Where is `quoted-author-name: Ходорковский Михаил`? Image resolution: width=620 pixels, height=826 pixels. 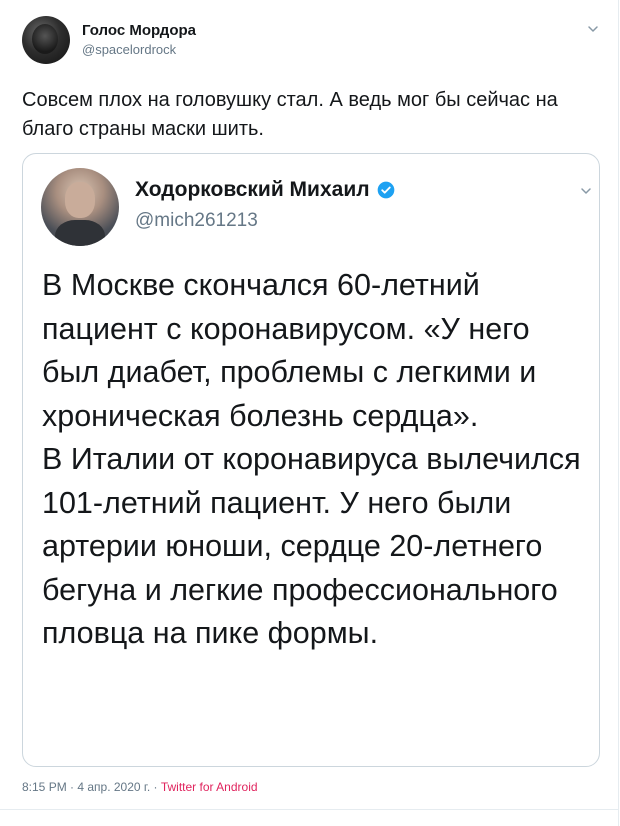 quoted-author-name: Ходорковский Михаил is located at coordinates (252, 190).